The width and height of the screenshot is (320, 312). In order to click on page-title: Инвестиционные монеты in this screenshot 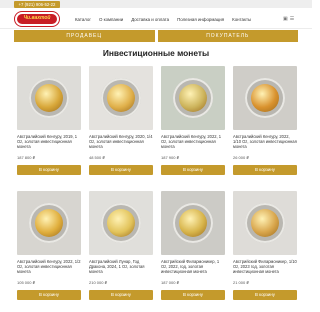, I will do `click(156, 53)`.